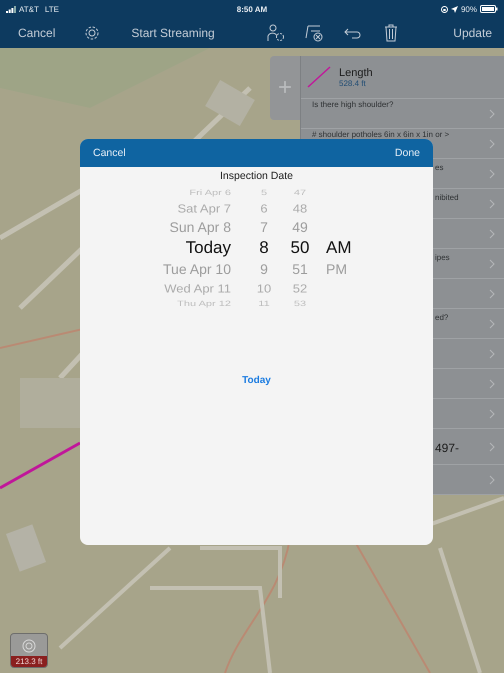  Describe the element at coordinates (444, 9) in the screenshot. I see `rotation-lock-icon` at that location.